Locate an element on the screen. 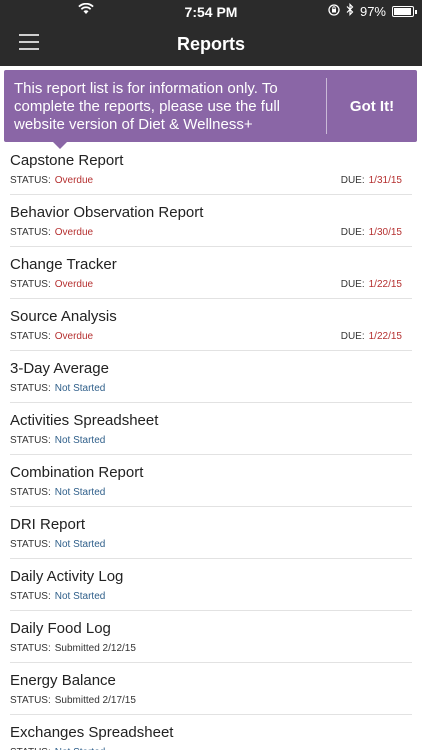 This screenshot has width=422, height=750. report-title: Daily Activity Log is located at coordinates (67, 576).